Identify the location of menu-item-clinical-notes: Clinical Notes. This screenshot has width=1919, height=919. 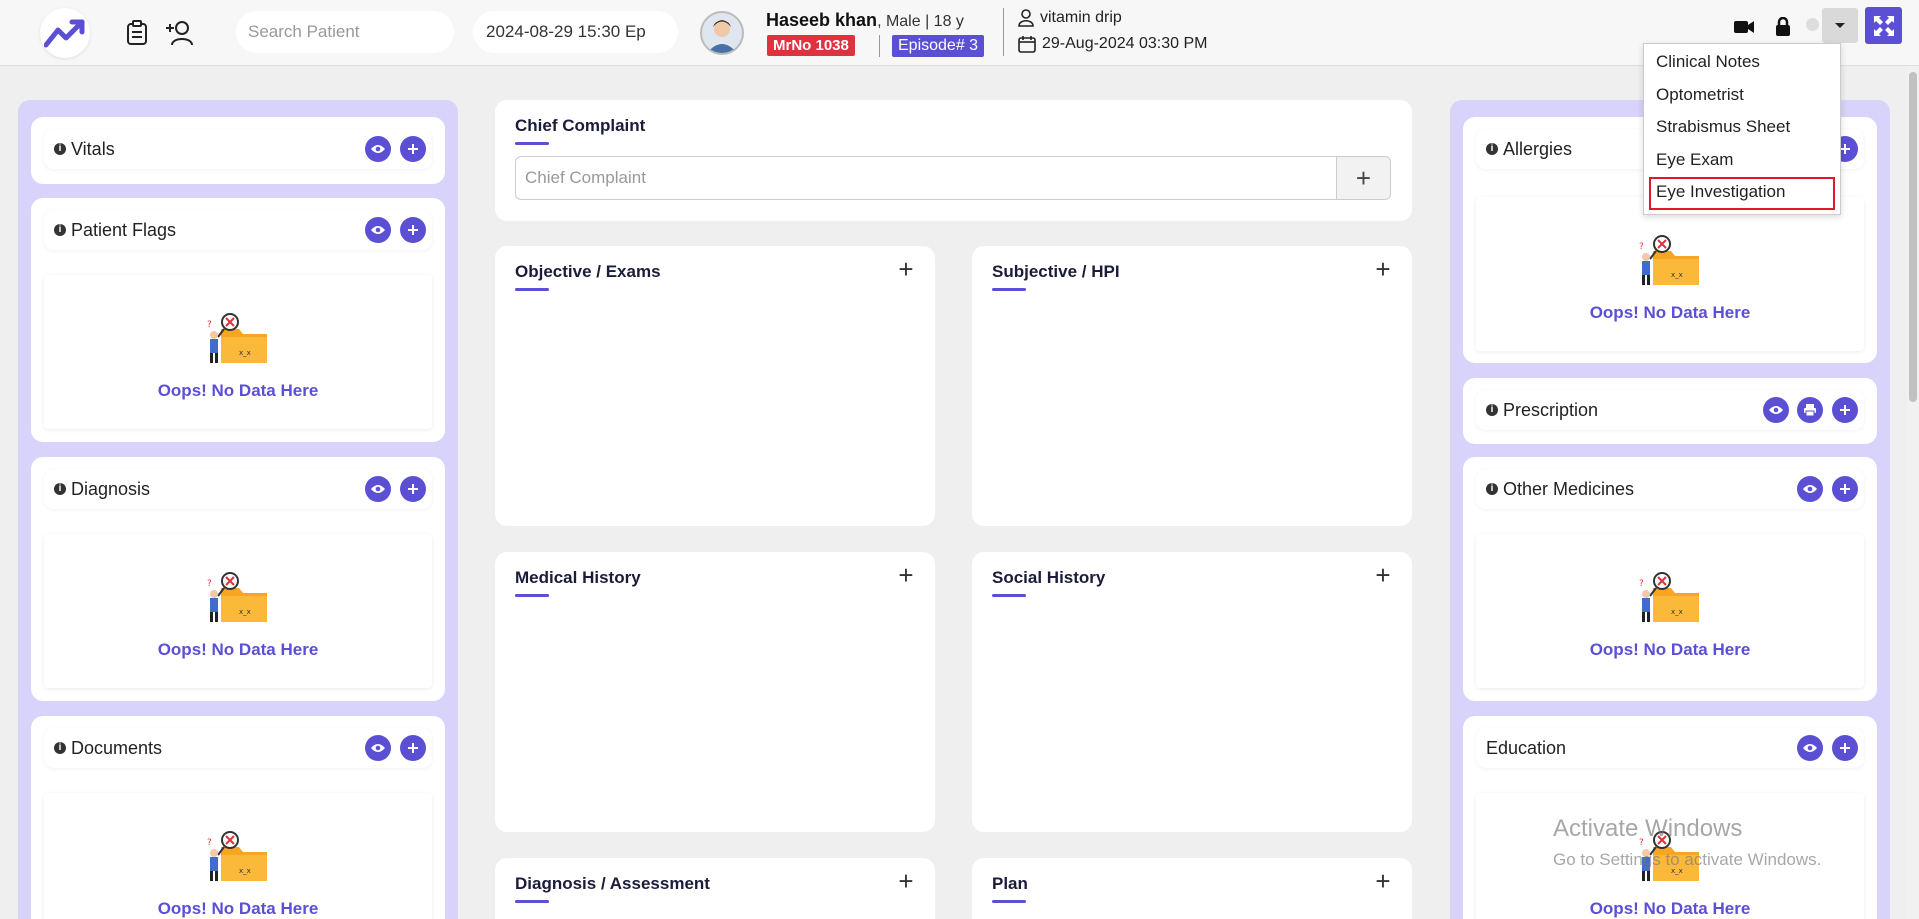
(1742, 63).